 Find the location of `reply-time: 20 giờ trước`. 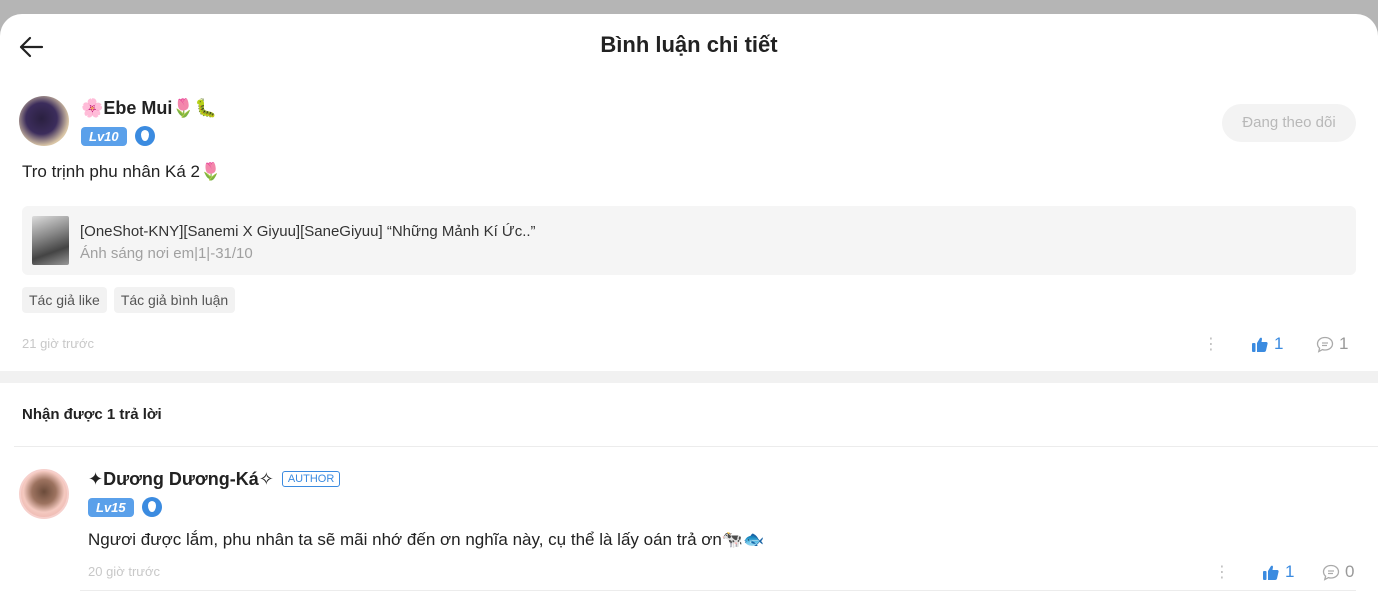

reply-time: 20 giờ trước is located at coordinates (124, 571).